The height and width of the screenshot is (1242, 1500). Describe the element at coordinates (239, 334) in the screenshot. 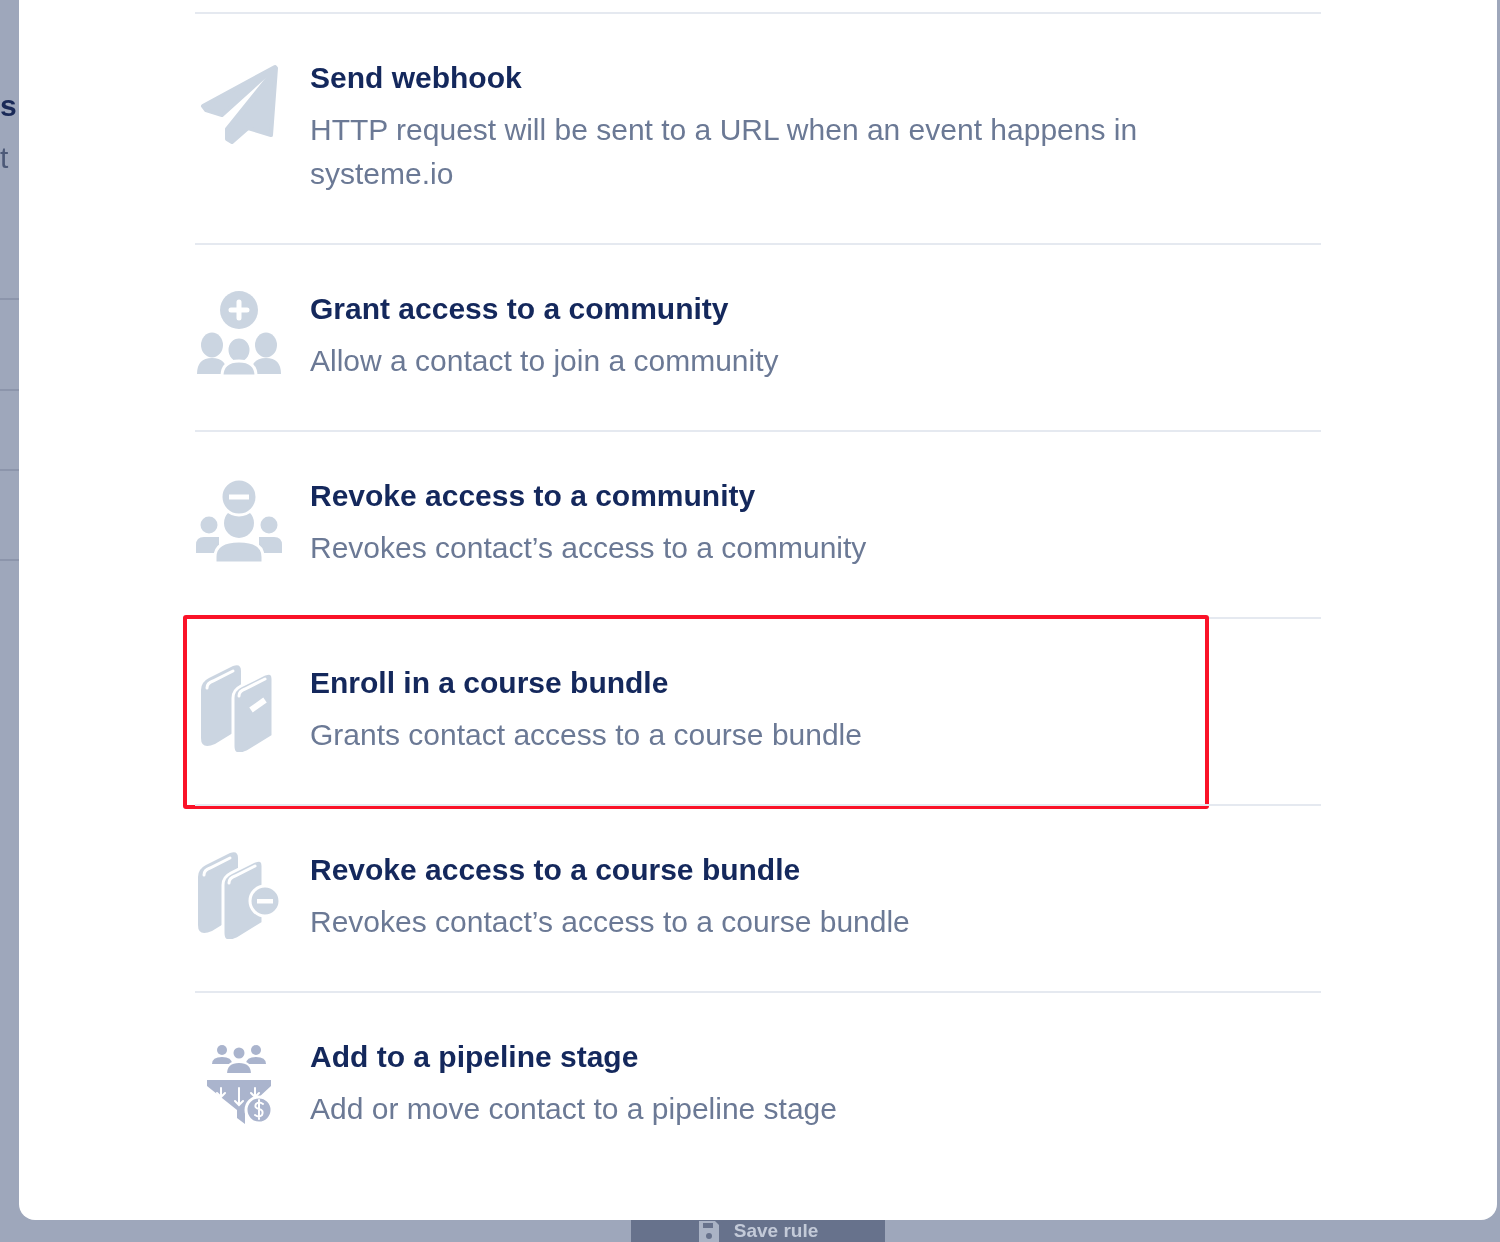

I see `group-plus-icon` at that location.